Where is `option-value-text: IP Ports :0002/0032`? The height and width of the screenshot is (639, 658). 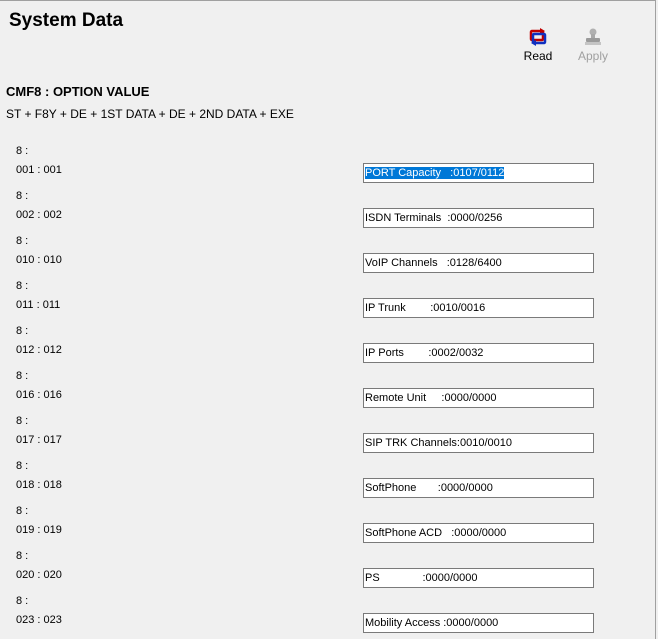
option-value-text: IP Ports :0002/0032 is located at coordinates (424, 353).